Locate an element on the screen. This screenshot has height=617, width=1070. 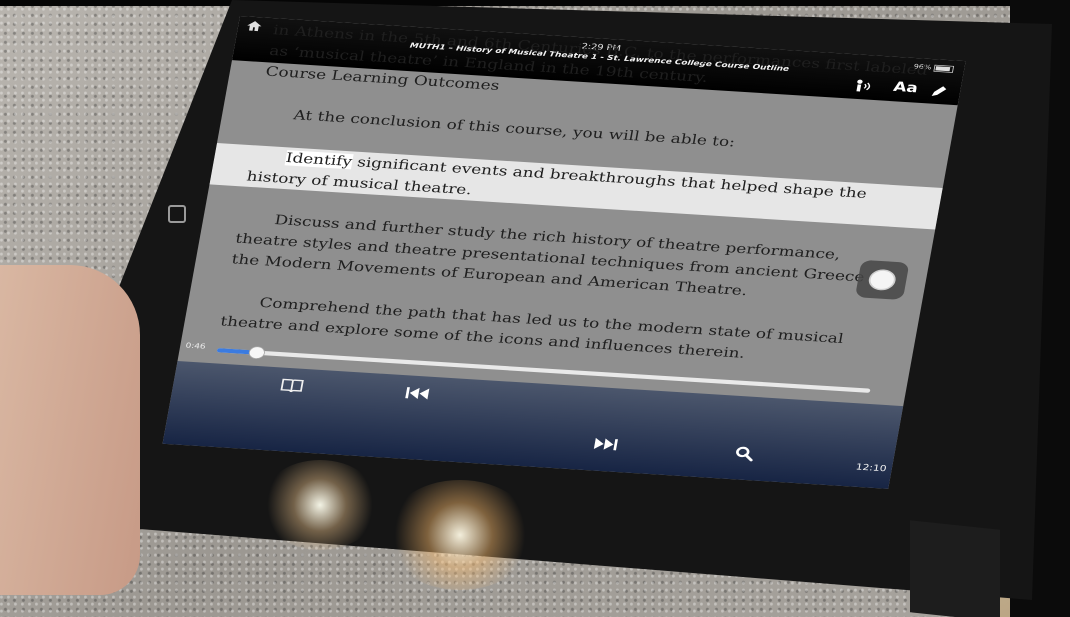
book-icon is located at coordinates (292, 385).